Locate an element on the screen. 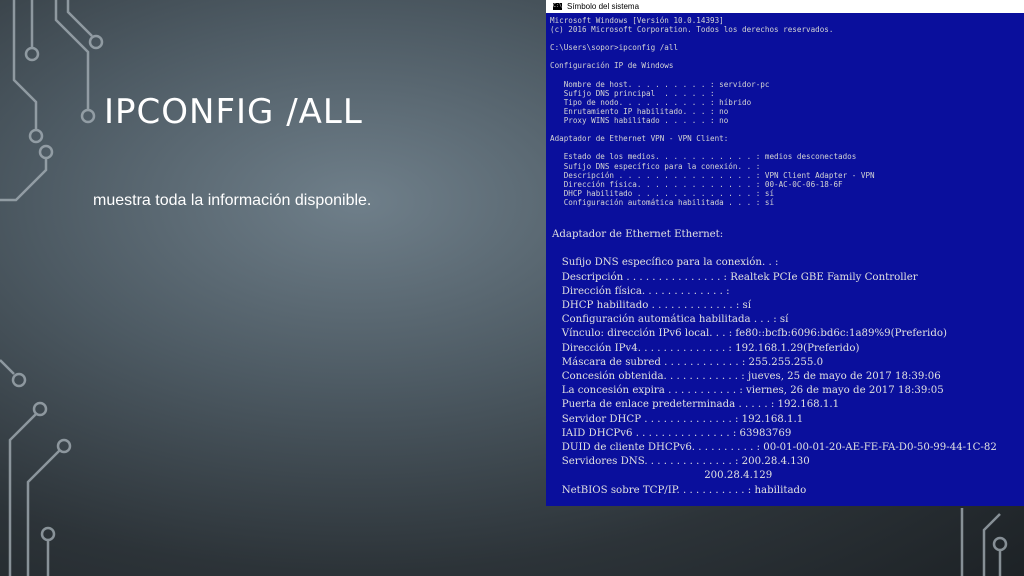 This screenshot has width=1024, height=576. window-title: Símbolo del sistema is located at coordinates (603, 6).